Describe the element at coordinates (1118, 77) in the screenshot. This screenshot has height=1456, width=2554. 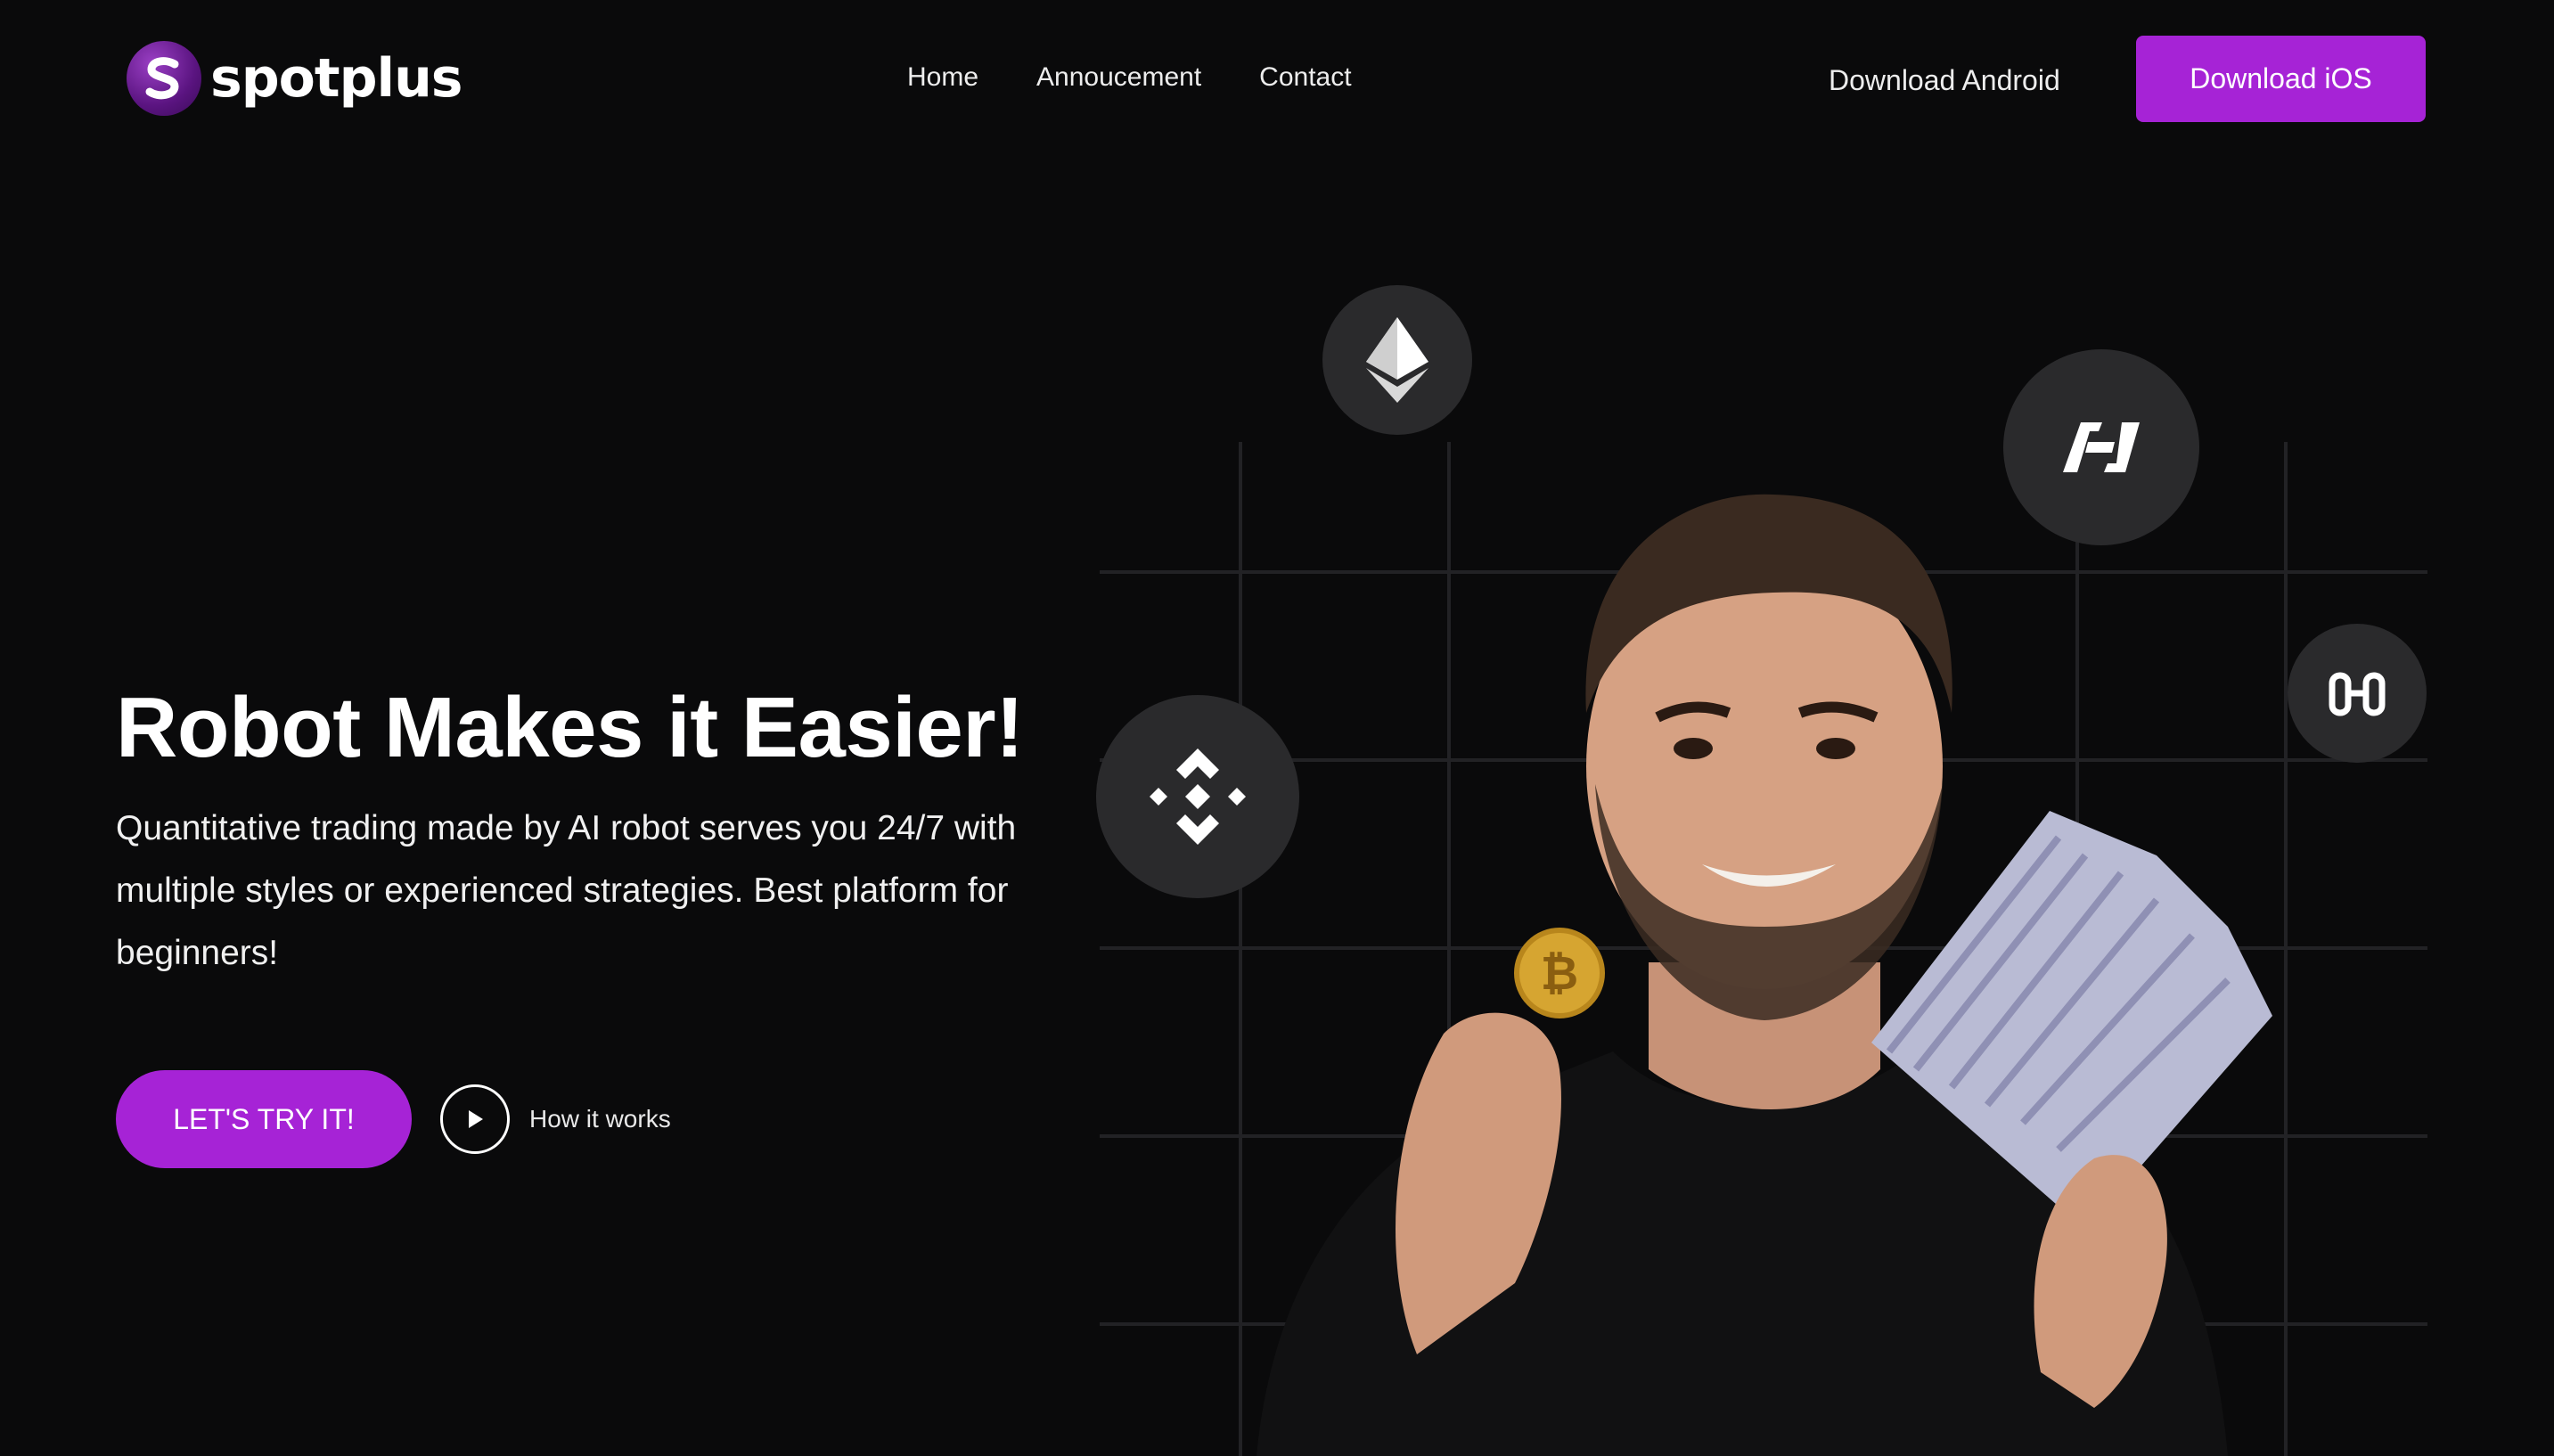
I see `nav-item-announcement: Annoucement` at that location.